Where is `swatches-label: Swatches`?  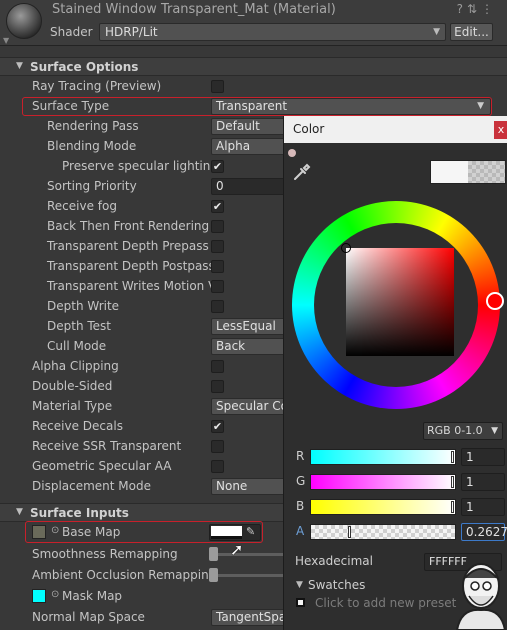 swatches-label: Swatches is located at coordinates (337, 585).